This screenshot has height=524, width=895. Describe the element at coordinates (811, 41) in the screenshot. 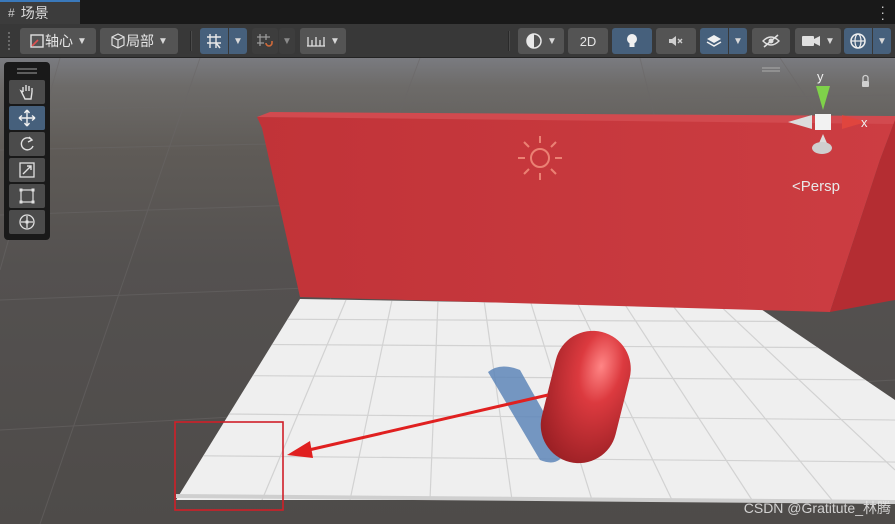

I see `camera-icon` at that location.